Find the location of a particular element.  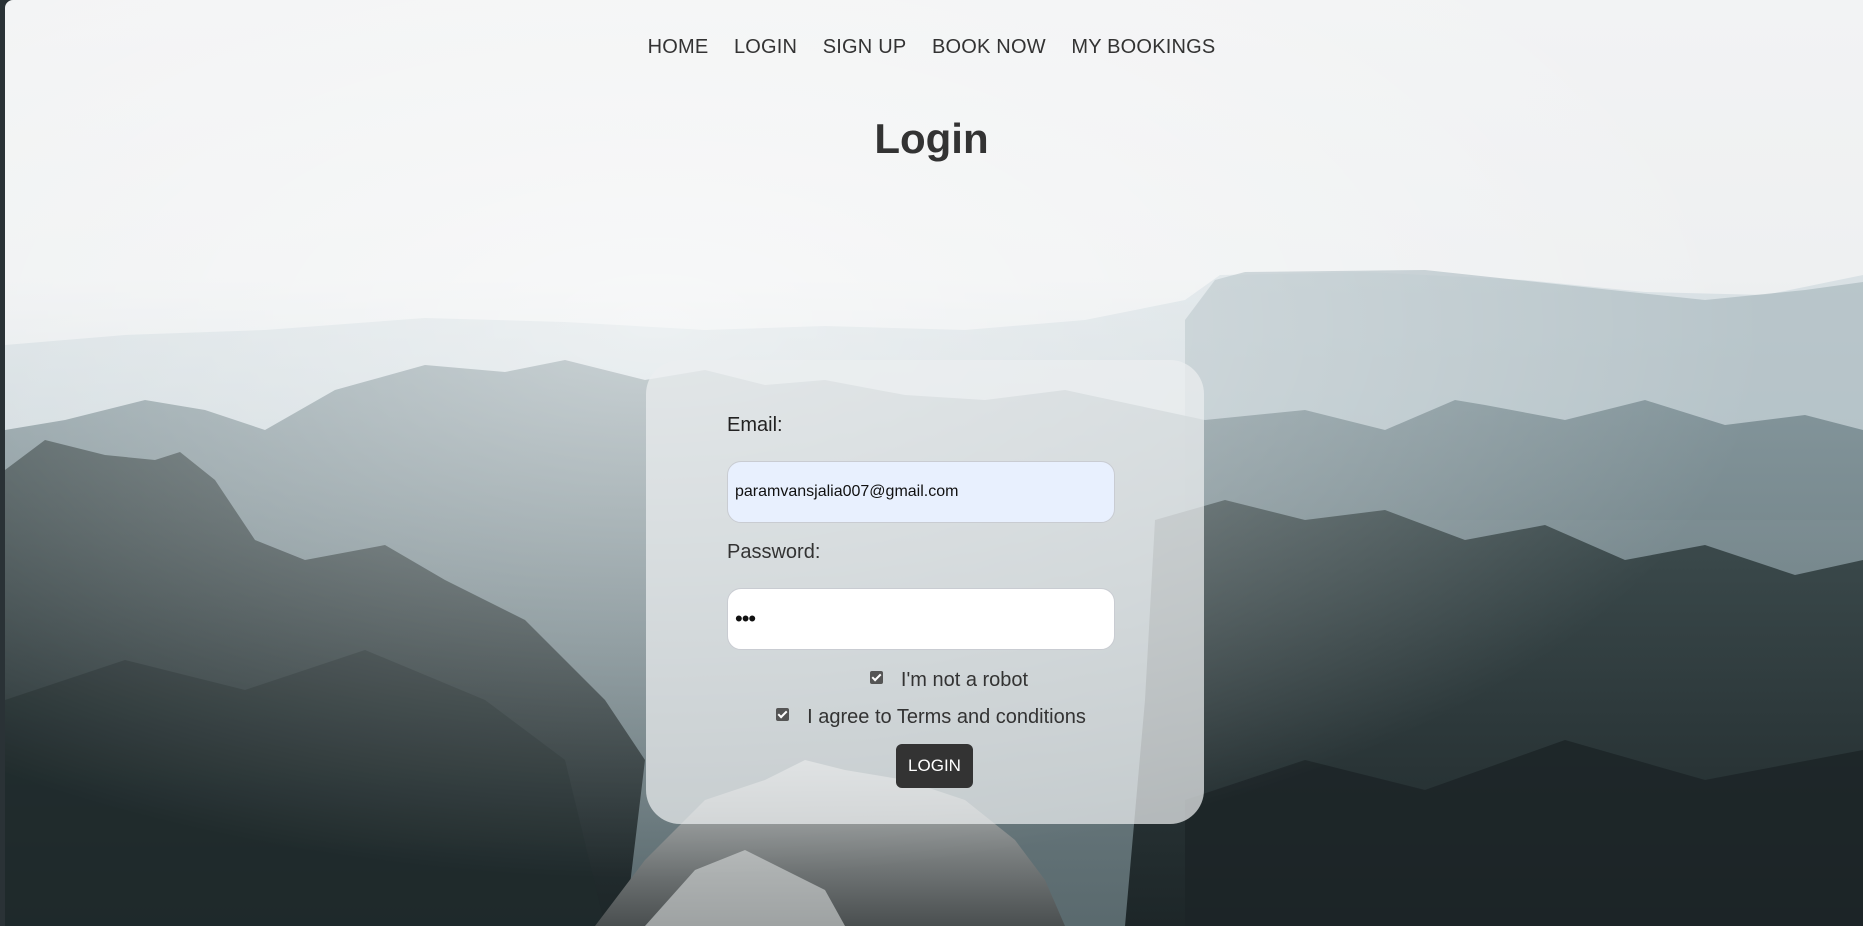

top-nav: HOME LOGIN SIGN UP BOOK NOW MY BOOKINGS is located at coordinates (931, 47).